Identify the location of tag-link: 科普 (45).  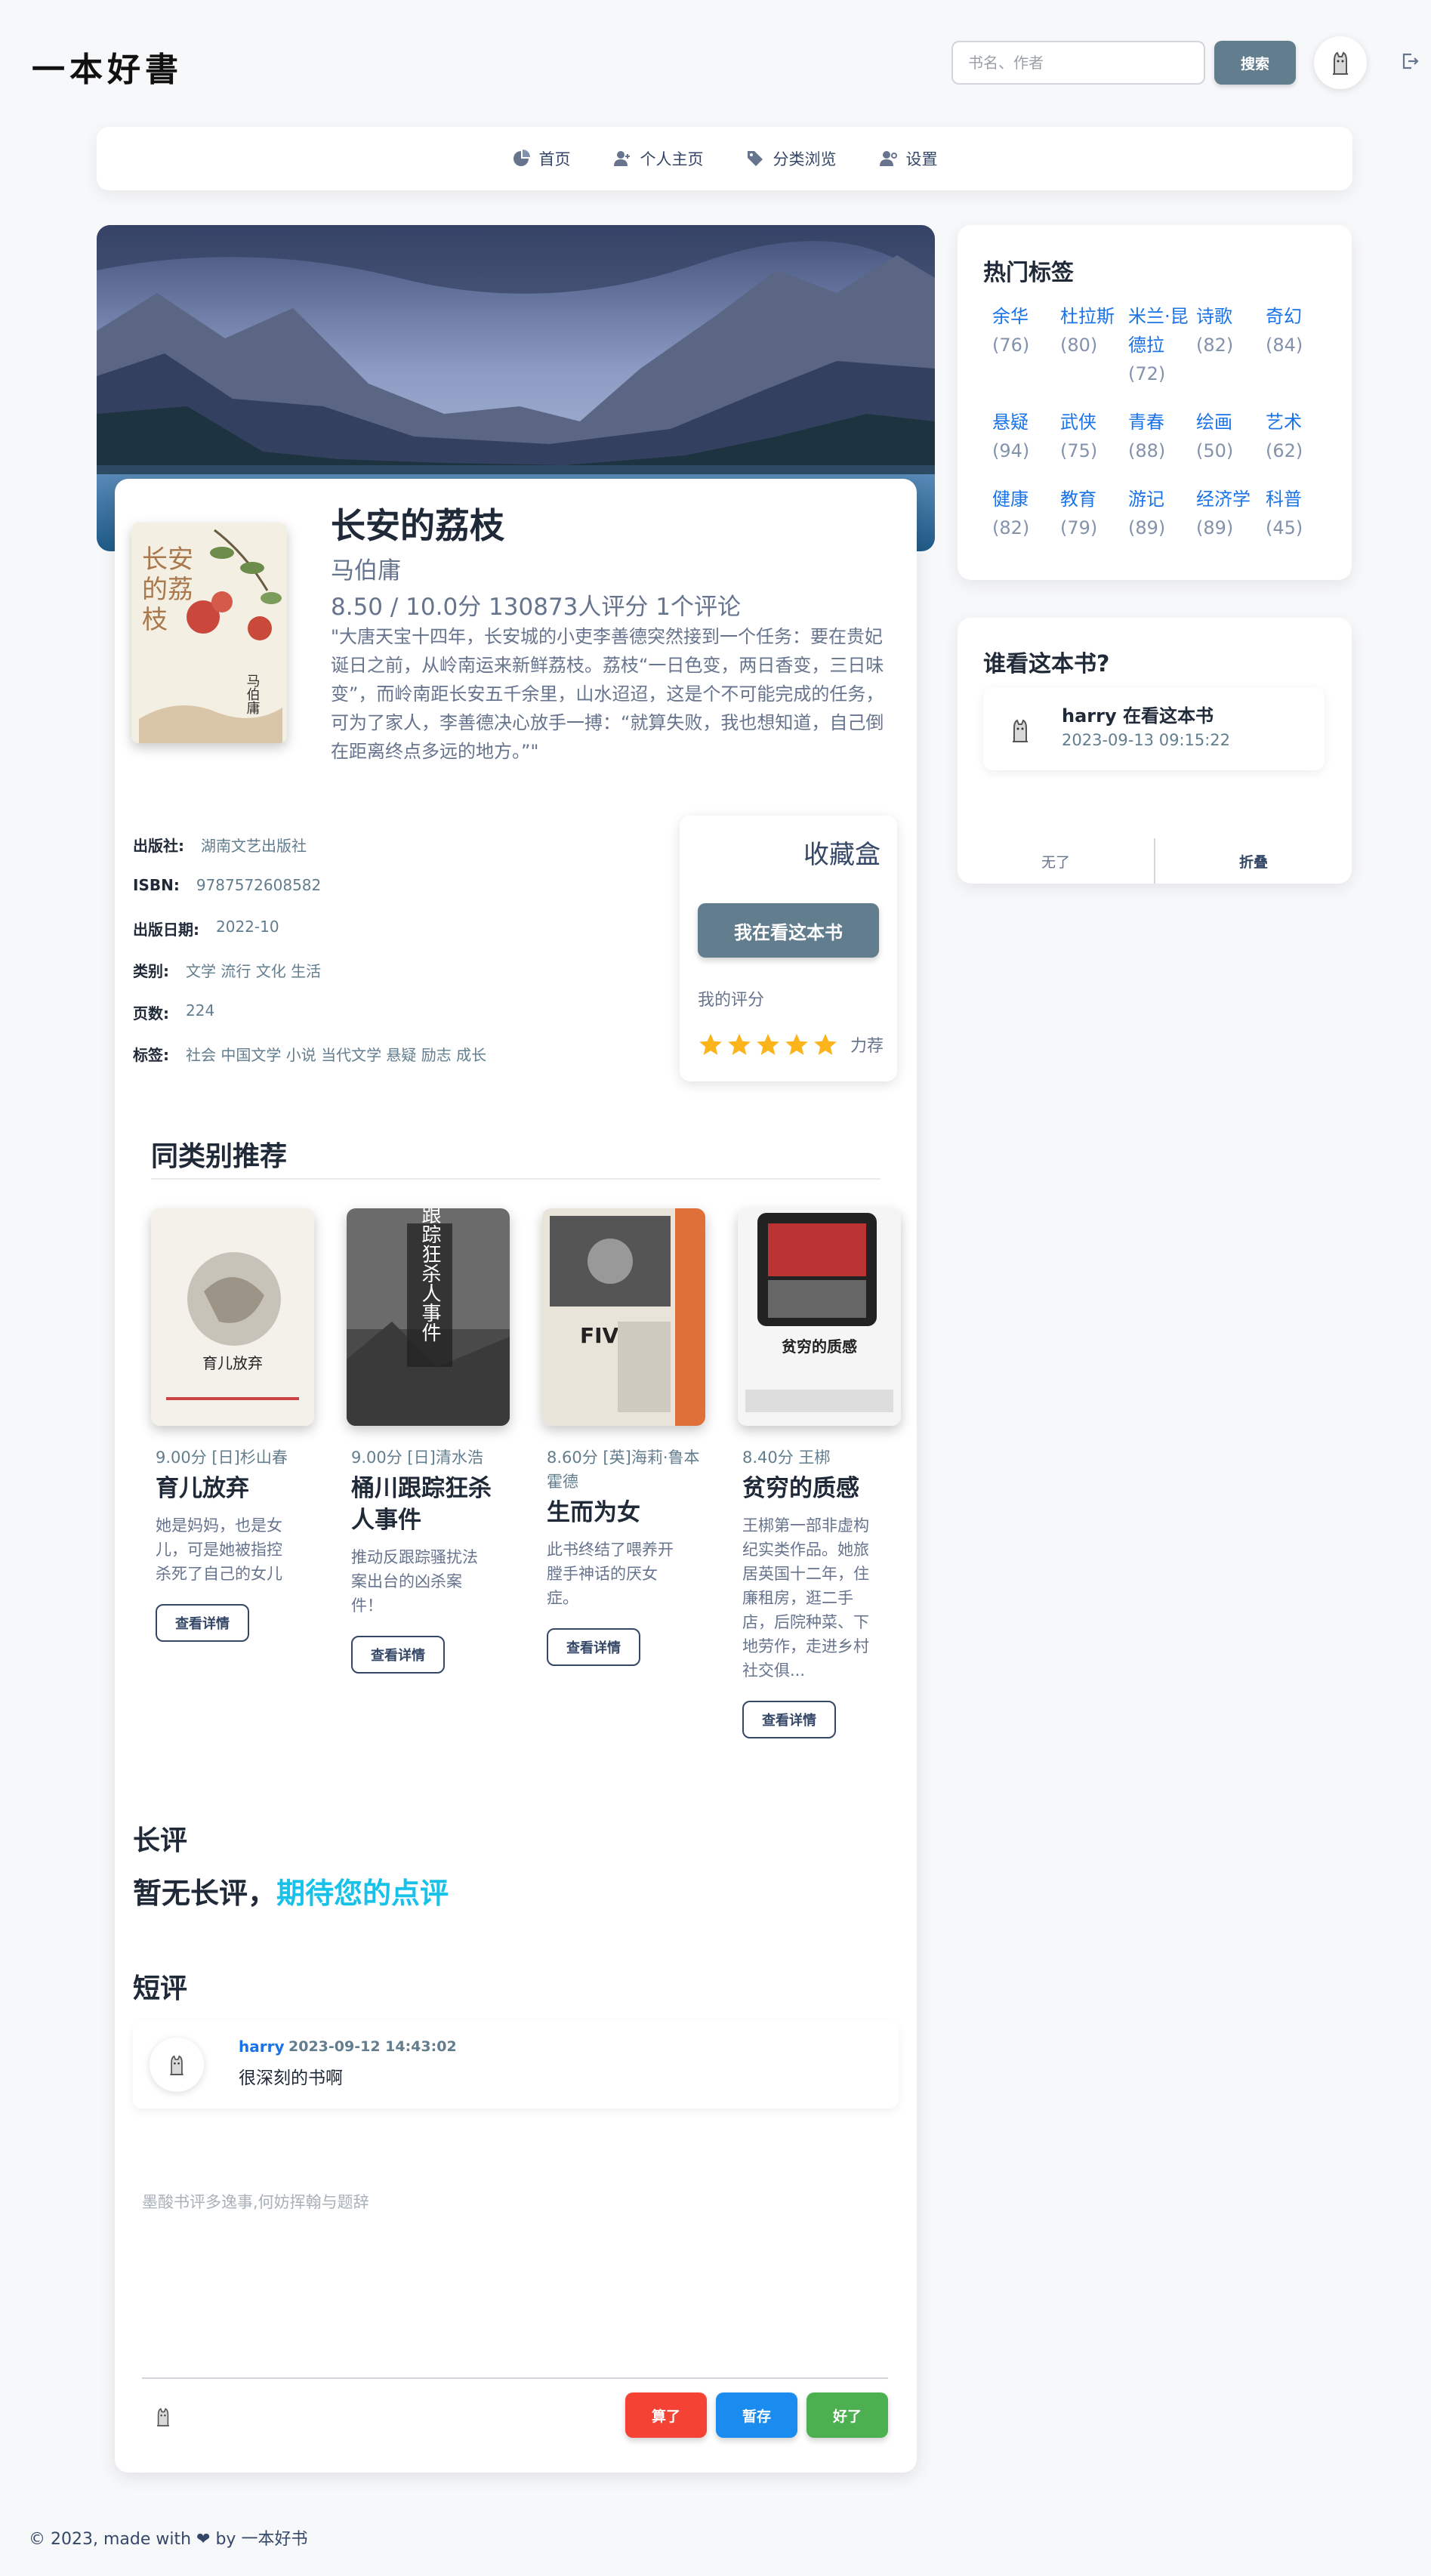
(1297, 513).